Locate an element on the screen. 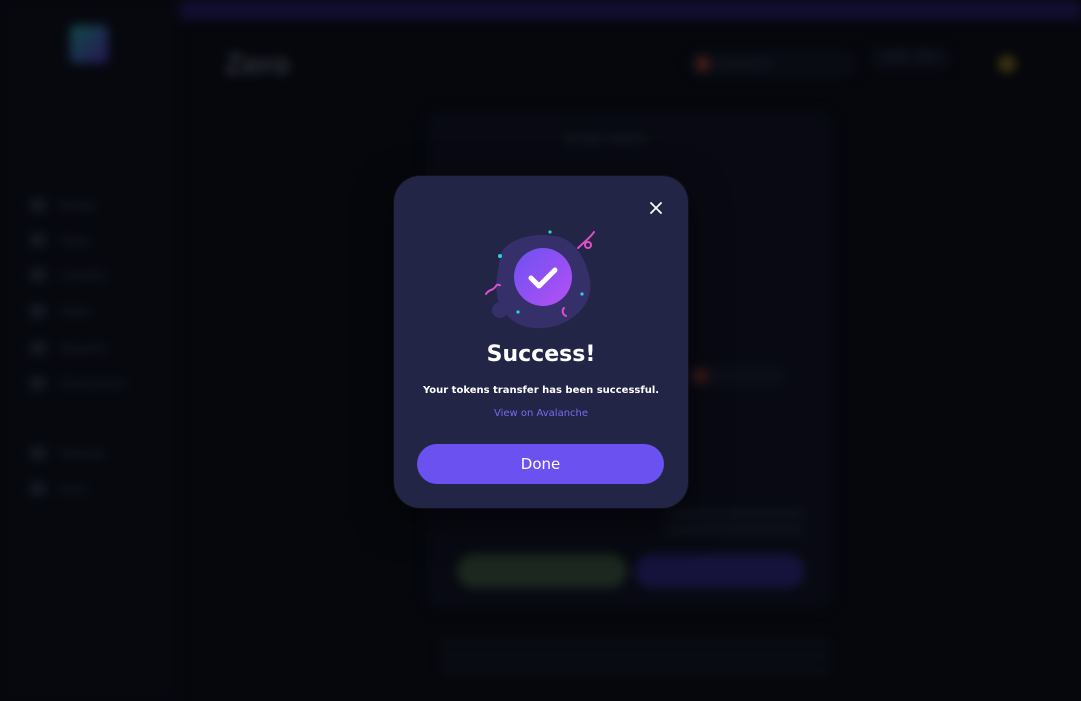 The image size is (1081, 701). close-button is located at coordinates (656, 208).